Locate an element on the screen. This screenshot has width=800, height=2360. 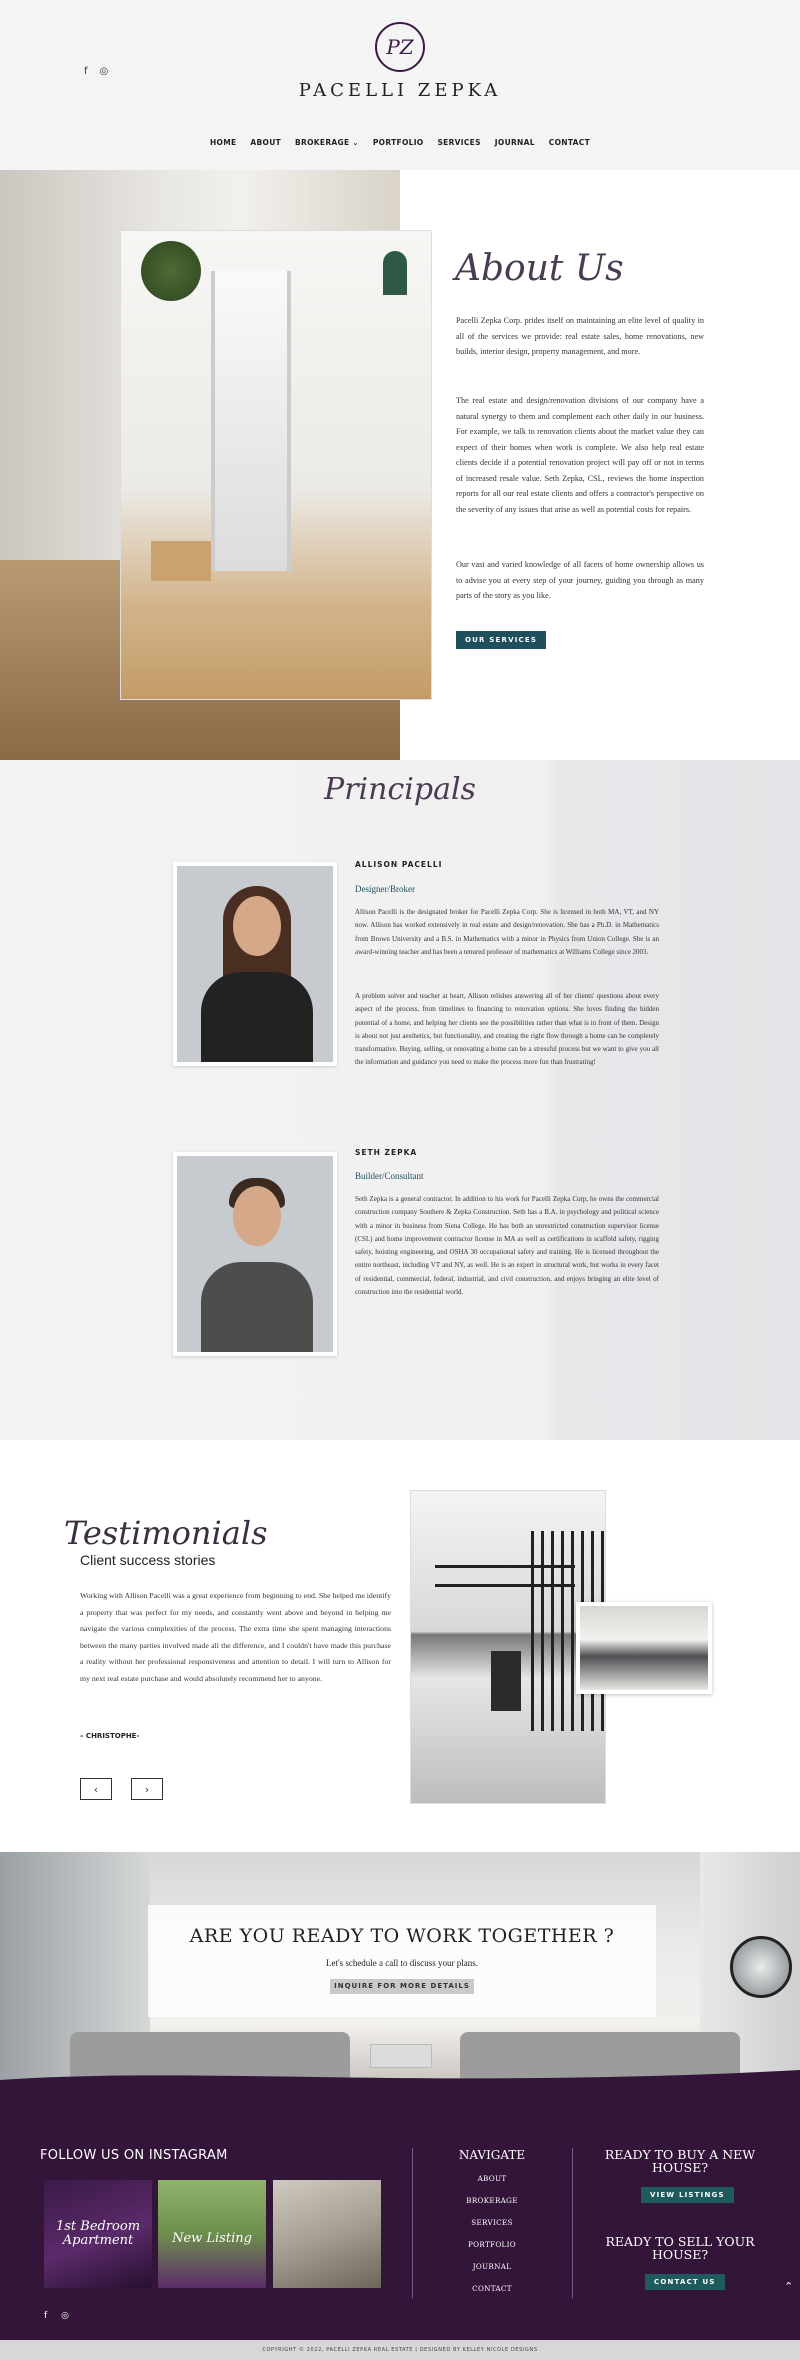
principal-name: ALLISON PACELLI is located at coordinates (399, 864).